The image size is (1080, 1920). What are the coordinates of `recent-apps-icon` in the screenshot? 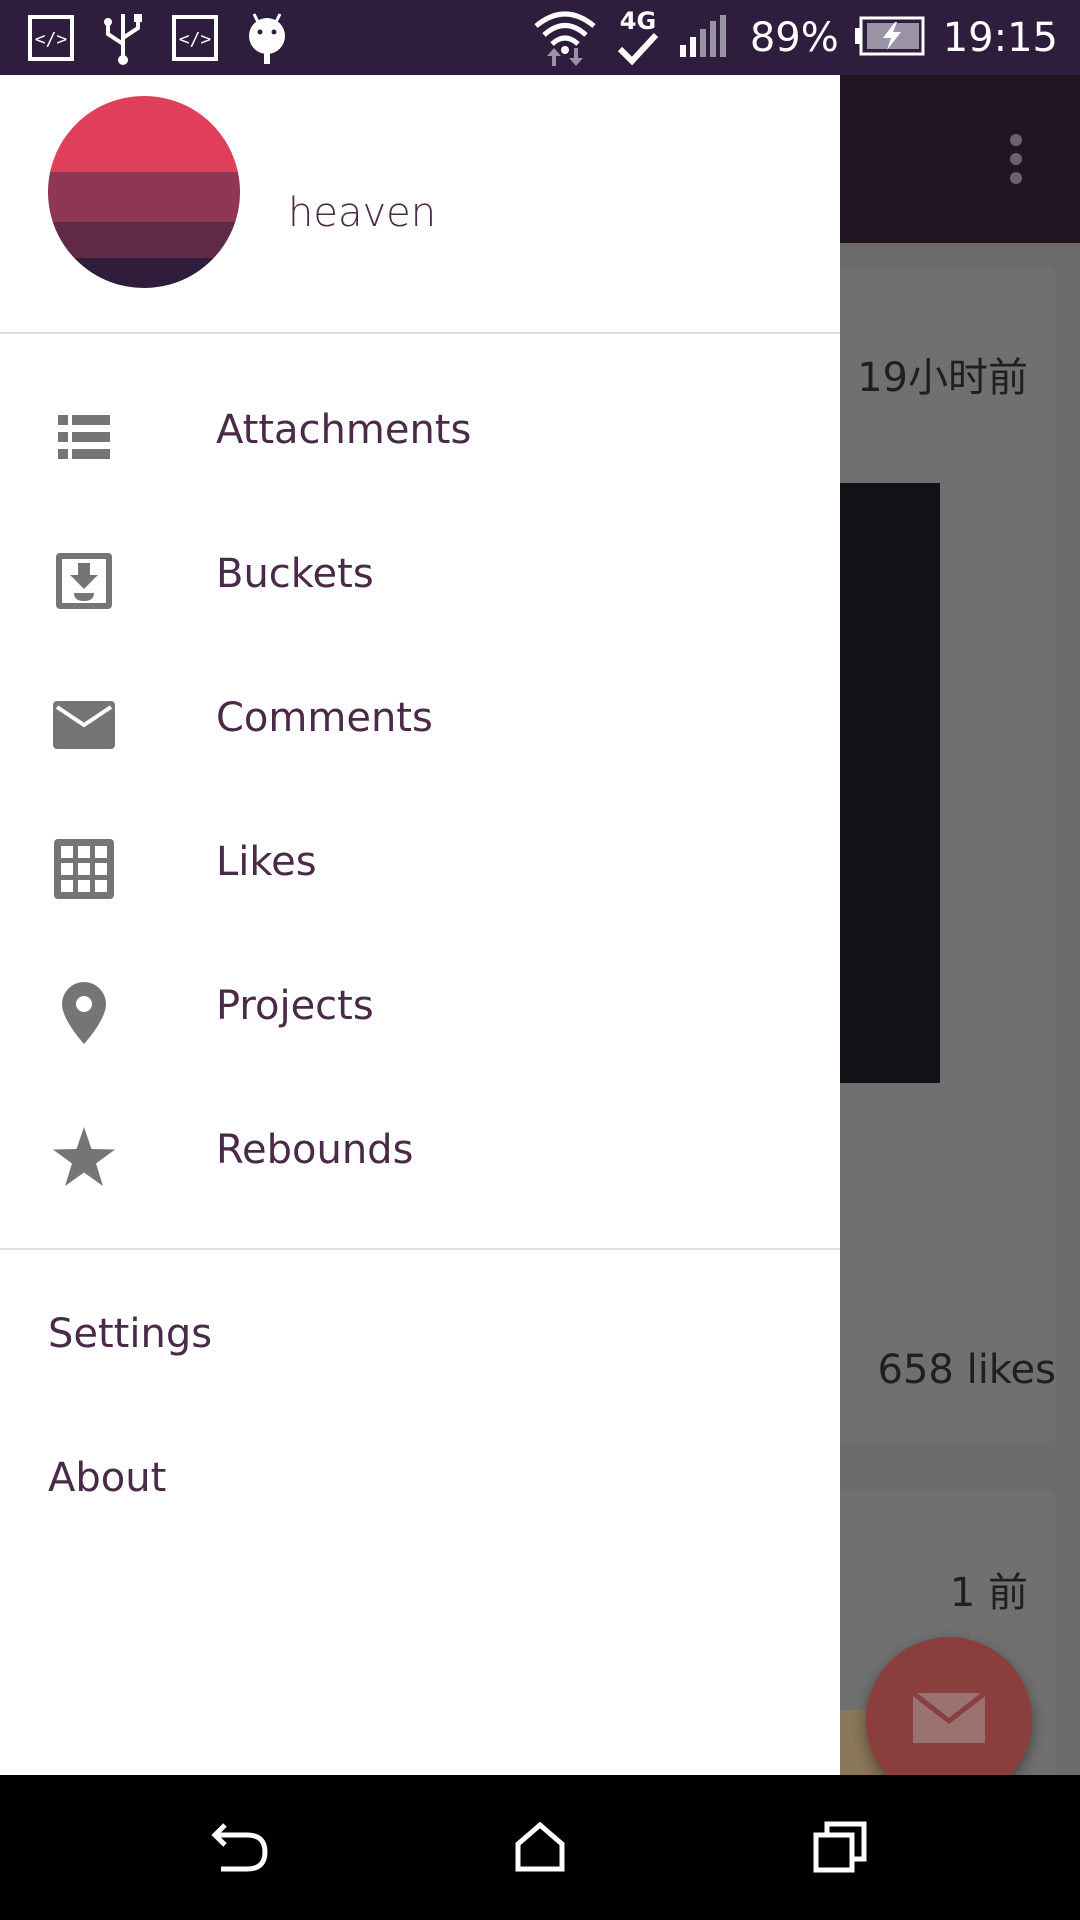 It's located at (840, 1847).